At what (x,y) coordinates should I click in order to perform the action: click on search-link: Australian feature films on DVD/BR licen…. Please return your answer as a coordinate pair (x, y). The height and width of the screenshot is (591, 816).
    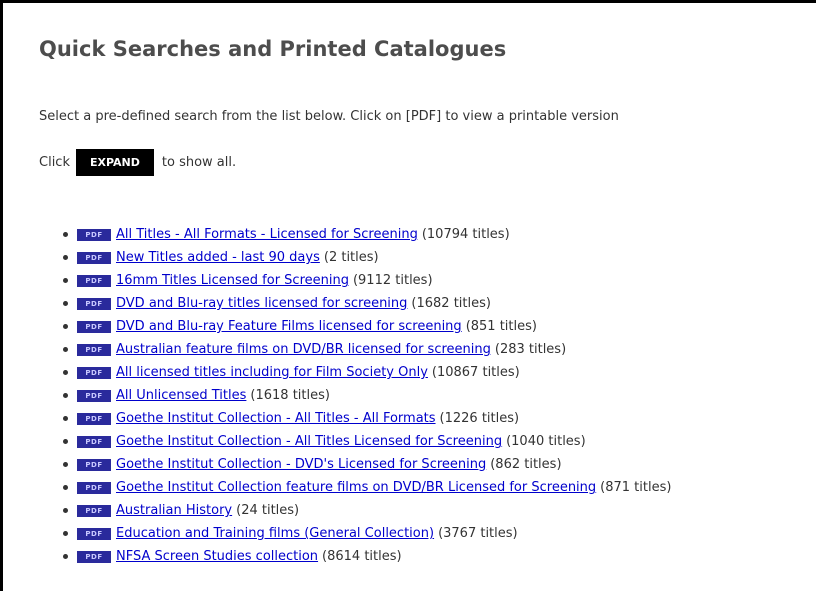
    Looking at the image, I should click on (303, 349).